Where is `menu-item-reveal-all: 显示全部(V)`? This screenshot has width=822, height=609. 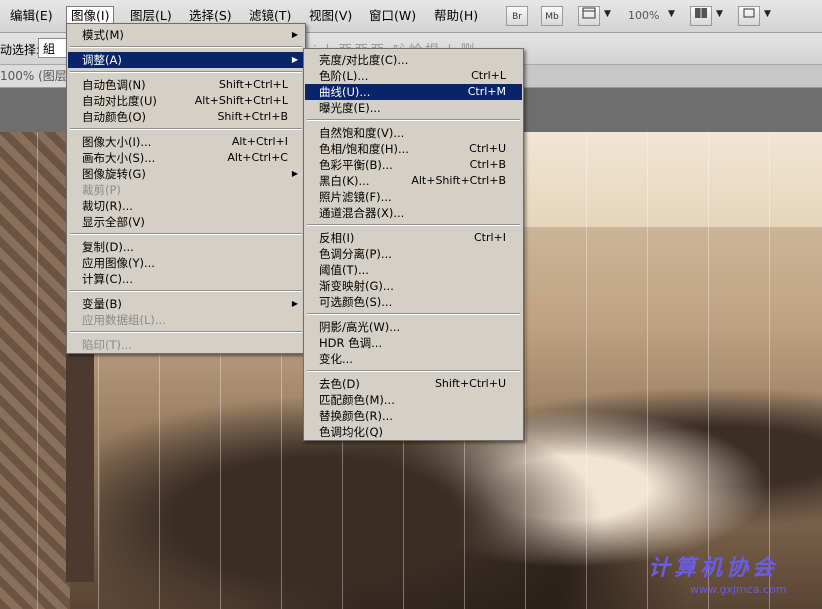
menu-item-reveal-all: 显示全部(V) is located at coordinates (186, 222).